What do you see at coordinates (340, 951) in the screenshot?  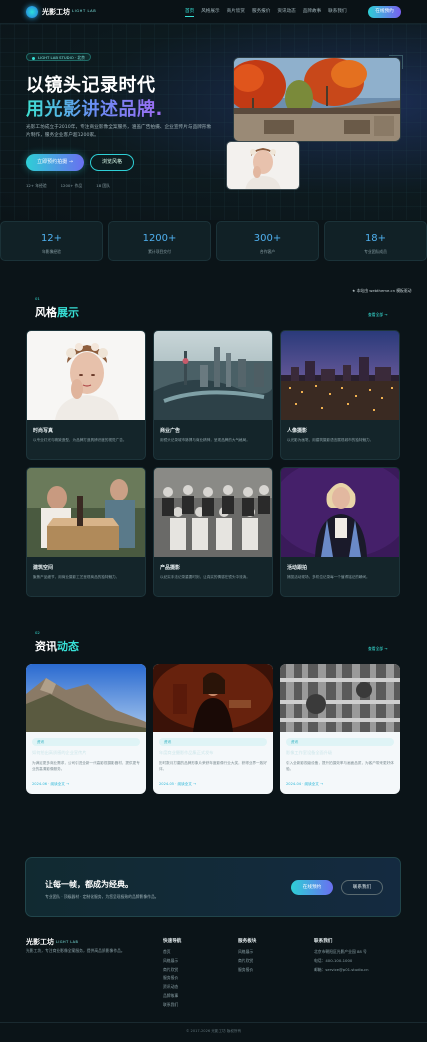 I see `footer-address: 北京市朝阳区光影产业园 88 号` at bounding box center [340, 951].